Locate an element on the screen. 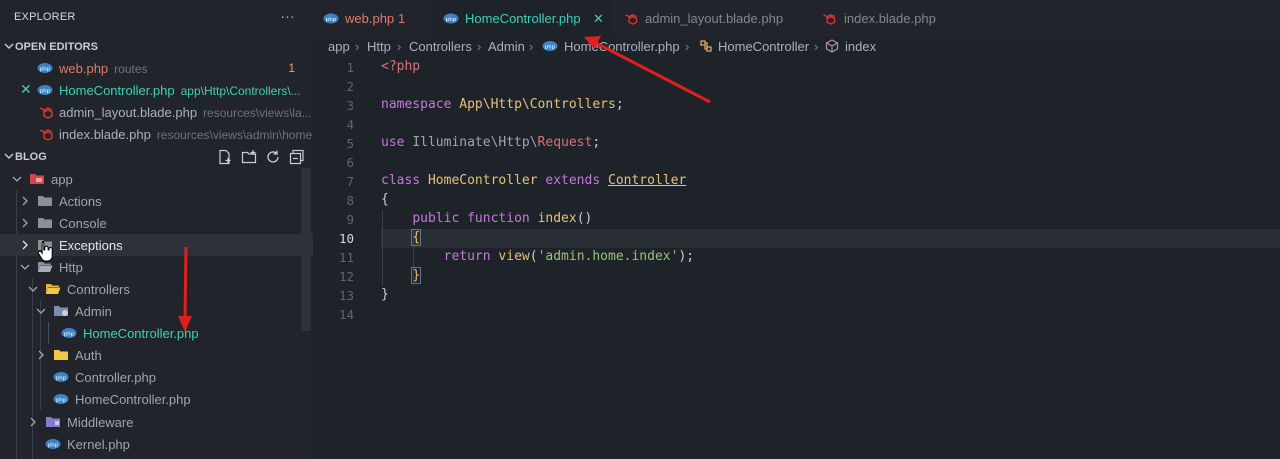 The height and width of the screenshot is (459, 1280). open-editor-desc: resources\views\admin\home is located at coordinates (234, 135).